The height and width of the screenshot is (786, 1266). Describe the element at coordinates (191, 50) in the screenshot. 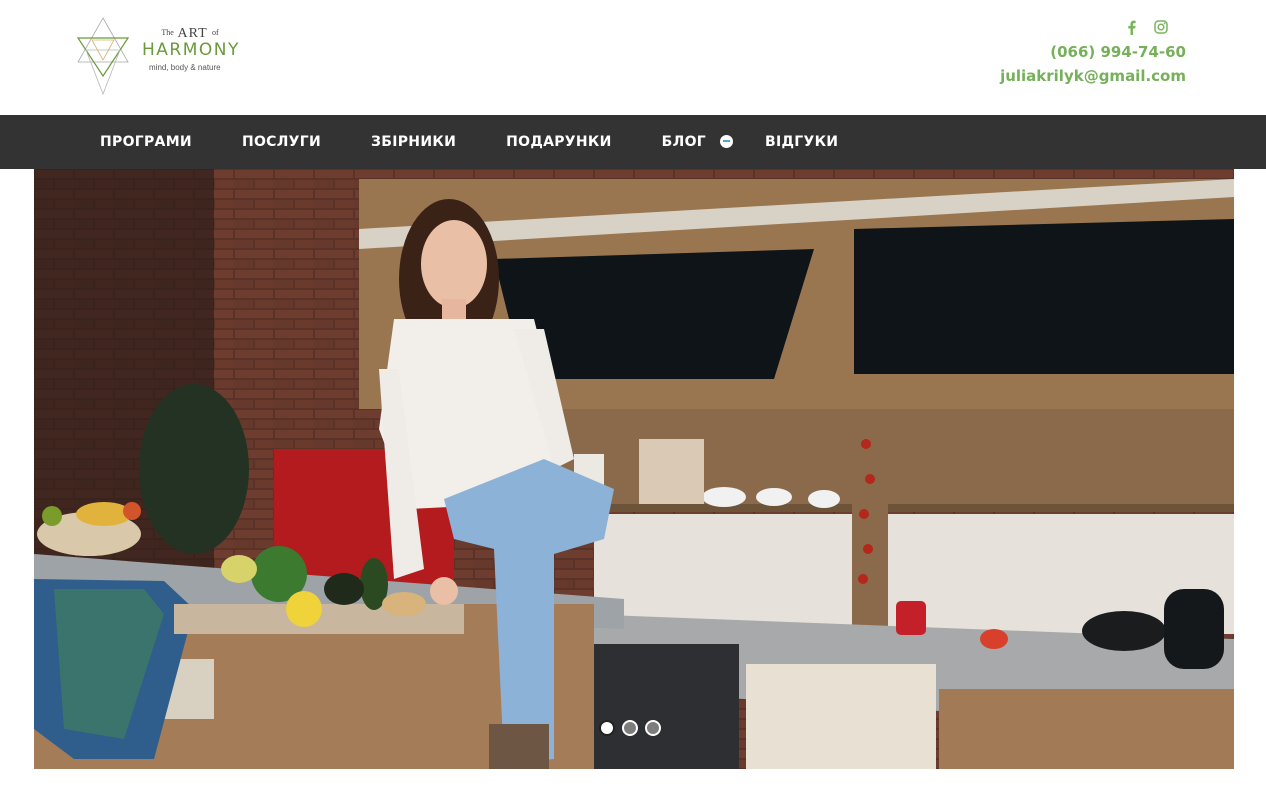

I see `logo-harmony: HARMONY` at that location.